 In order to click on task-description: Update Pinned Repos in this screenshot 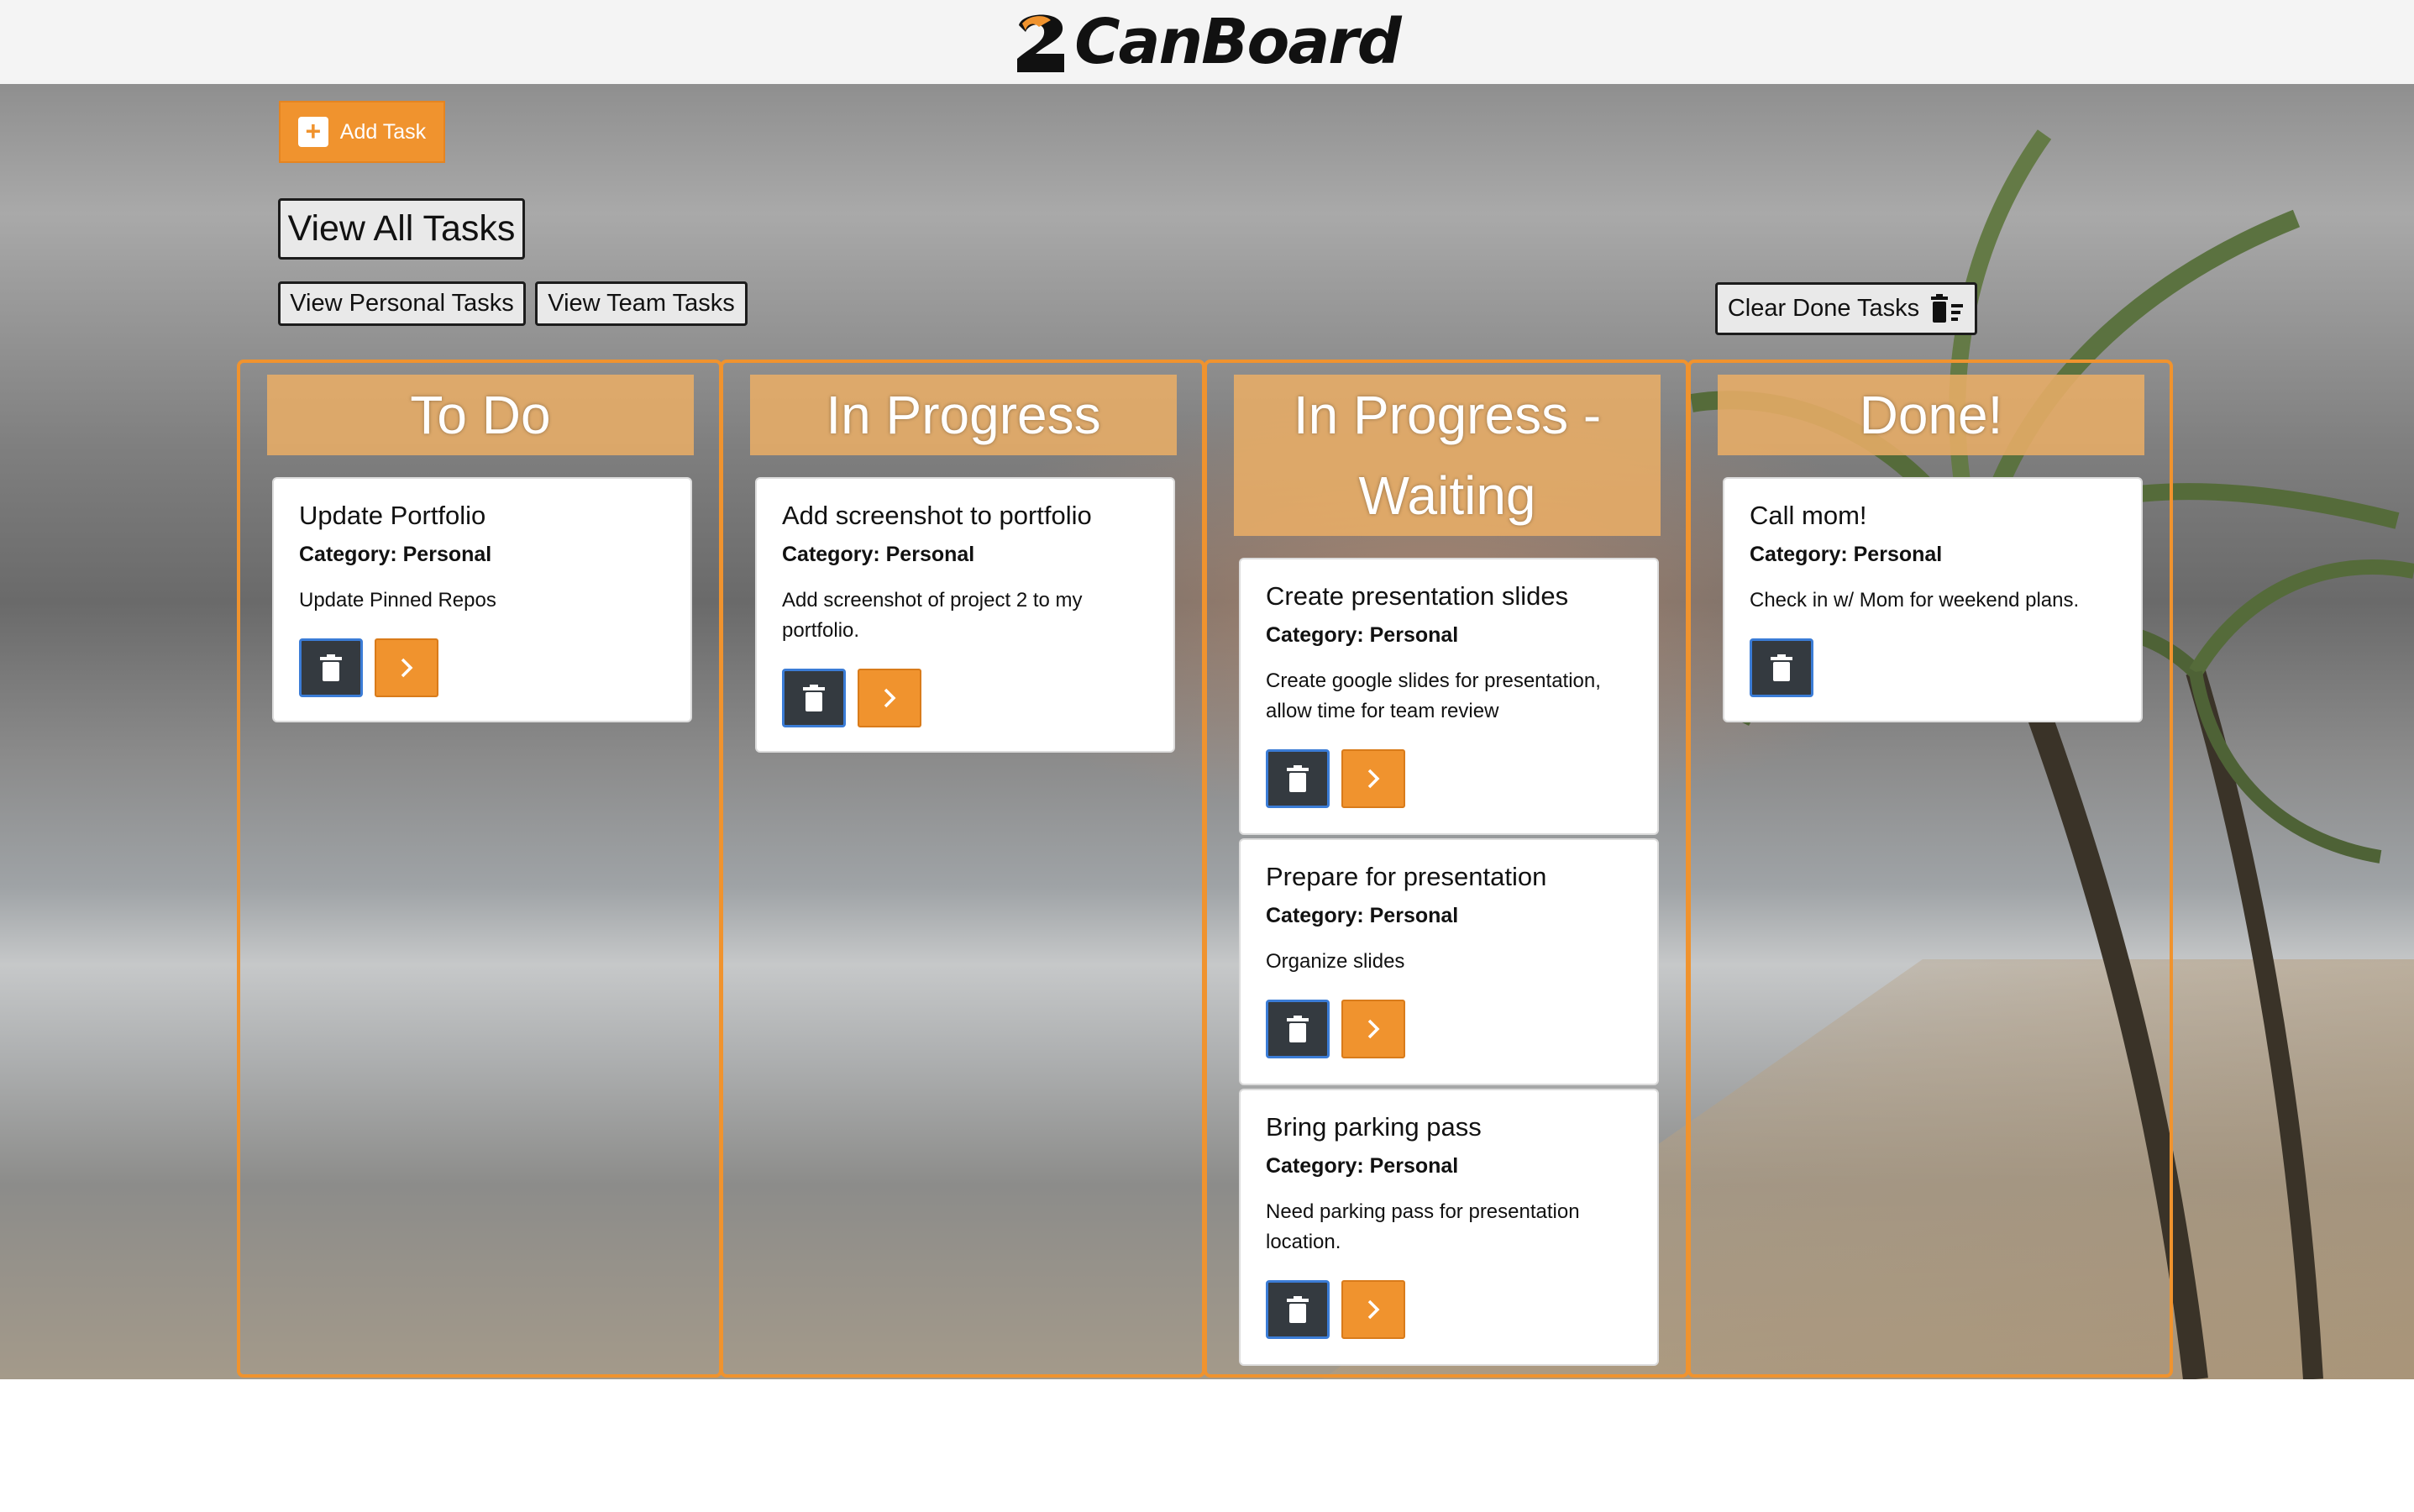, I will do `click(397, 600)`.